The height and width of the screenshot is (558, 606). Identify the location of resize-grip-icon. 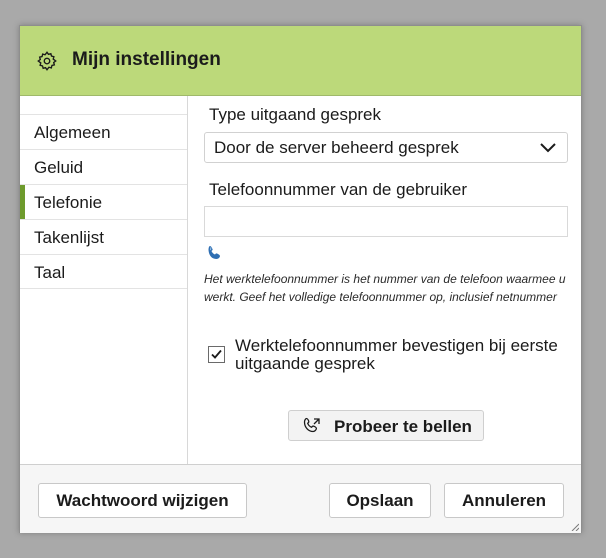
(575, 527).